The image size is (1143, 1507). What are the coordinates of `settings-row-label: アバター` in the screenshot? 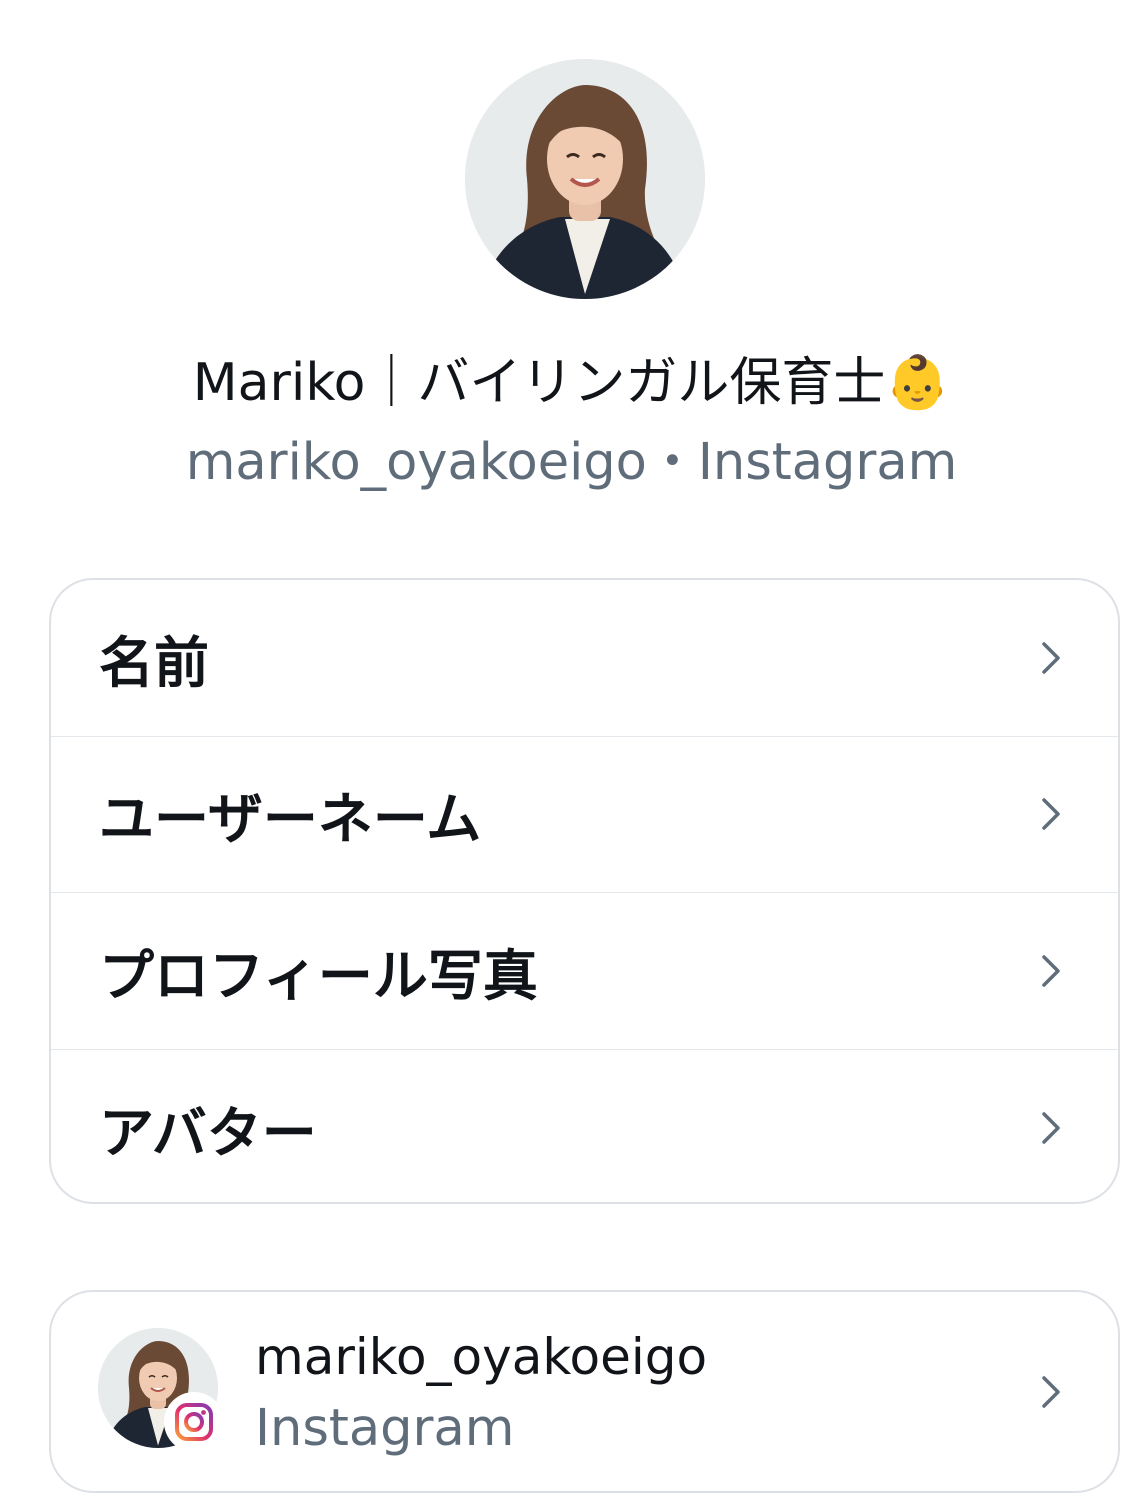 It's located at (208, 1132).